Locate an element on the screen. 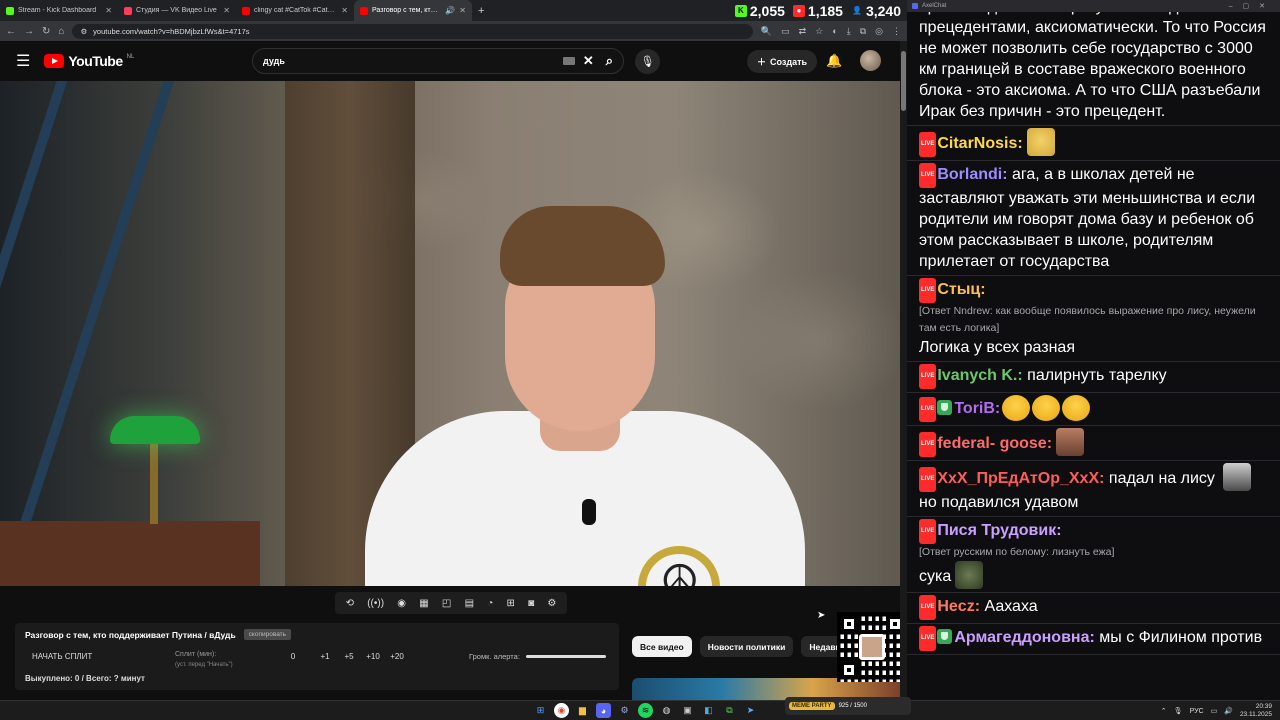 The image size is (1280, 720). film-icon: ▦ is located at coordinates (423, 603).